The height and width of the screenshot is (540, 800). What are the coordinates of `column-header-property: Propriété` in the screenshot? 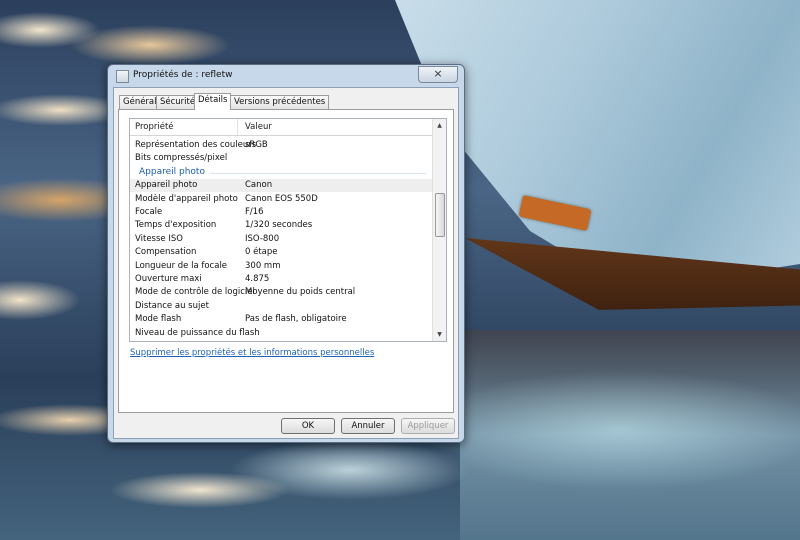 It's located at (154, 127).